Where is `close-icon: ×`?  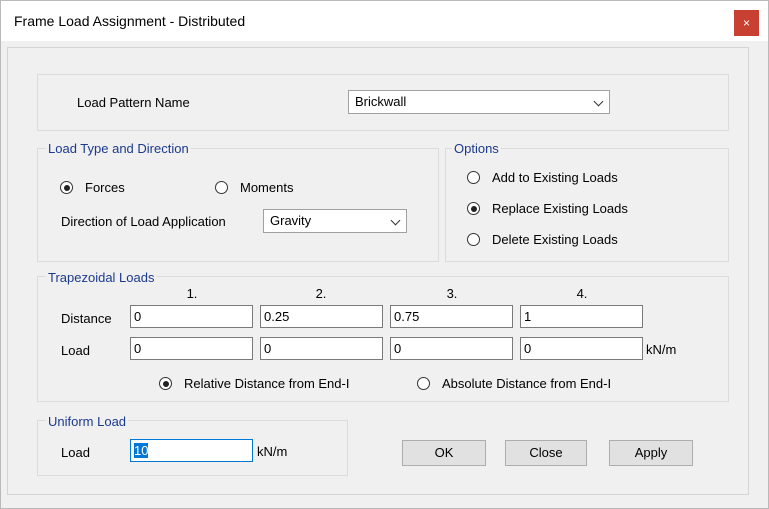 close-icon: × is located at coordinates (746, 23).